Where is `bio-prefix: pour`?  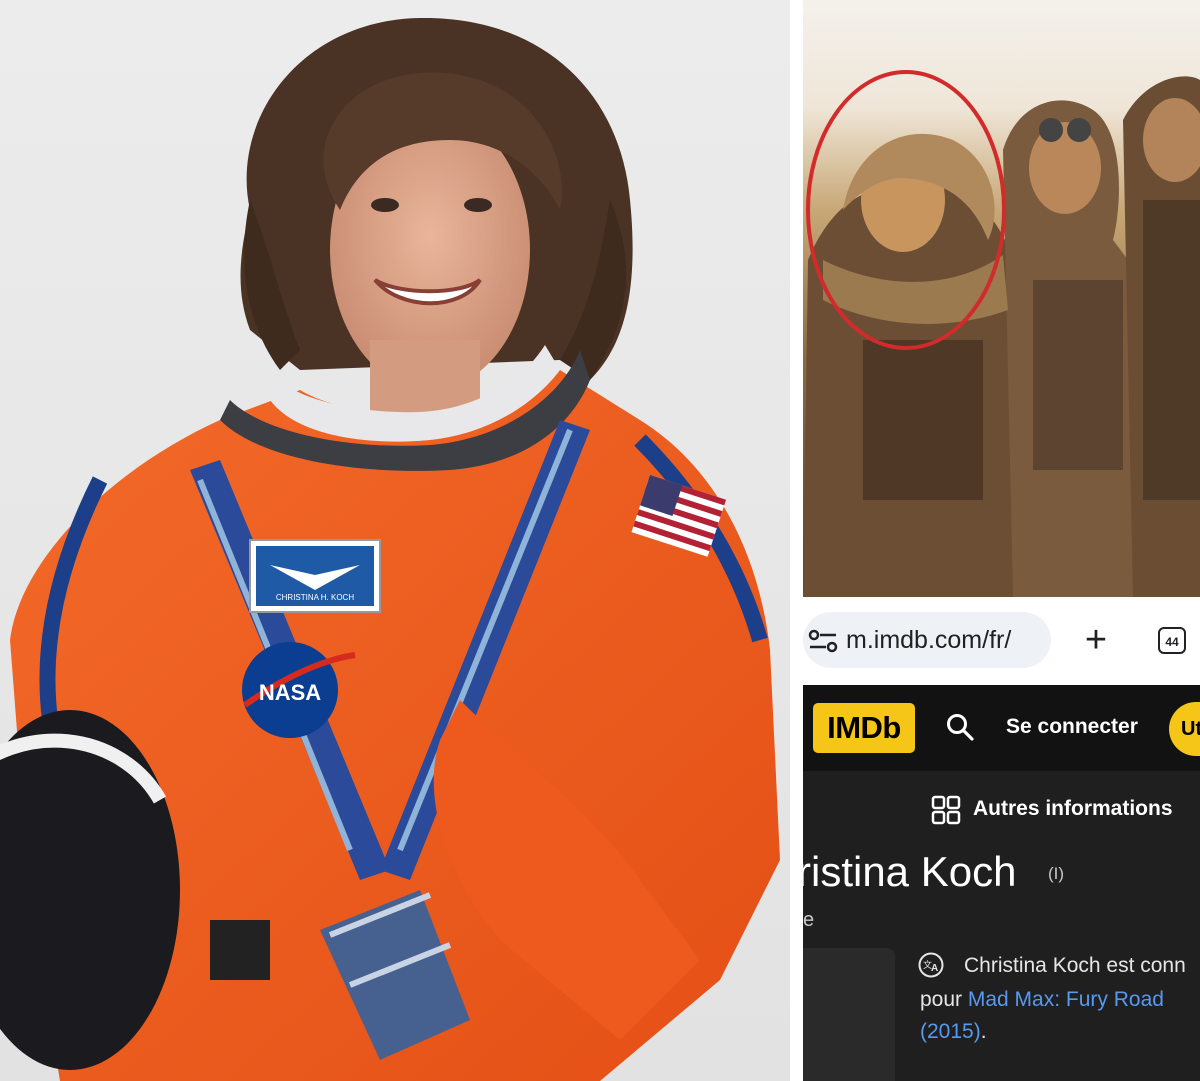 bio-prefix: pour is located at coordinates (944, 999).